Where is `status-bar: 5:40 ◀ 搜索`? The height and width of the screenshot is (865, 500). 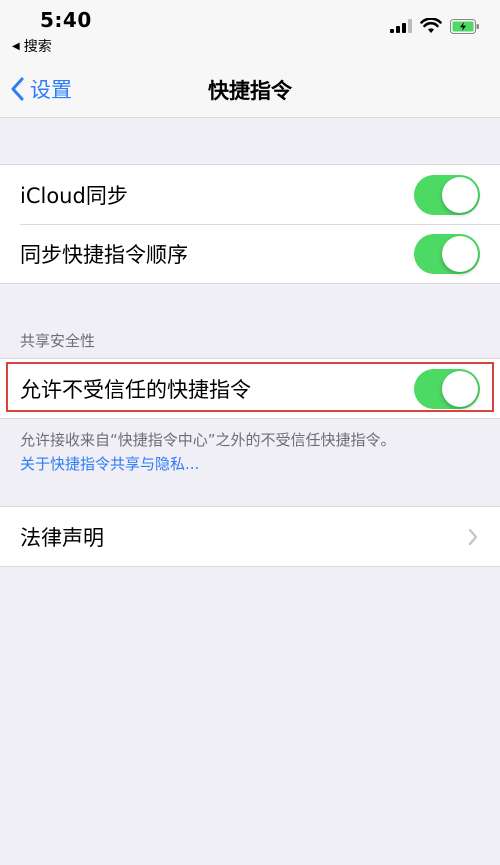
status-bar: 5:40 ◀ 搜索 is located at coordinates (250, 31).